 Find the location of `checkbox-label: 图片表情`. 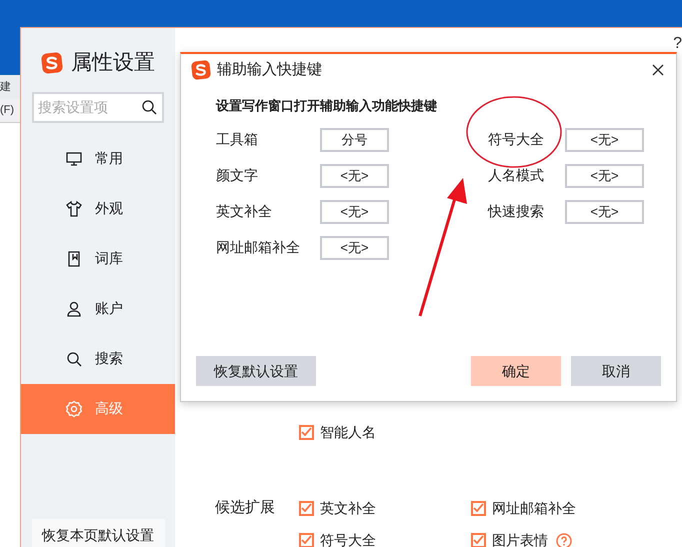

checkbox-label: 图片表情 is located at coordinates (520, 539).